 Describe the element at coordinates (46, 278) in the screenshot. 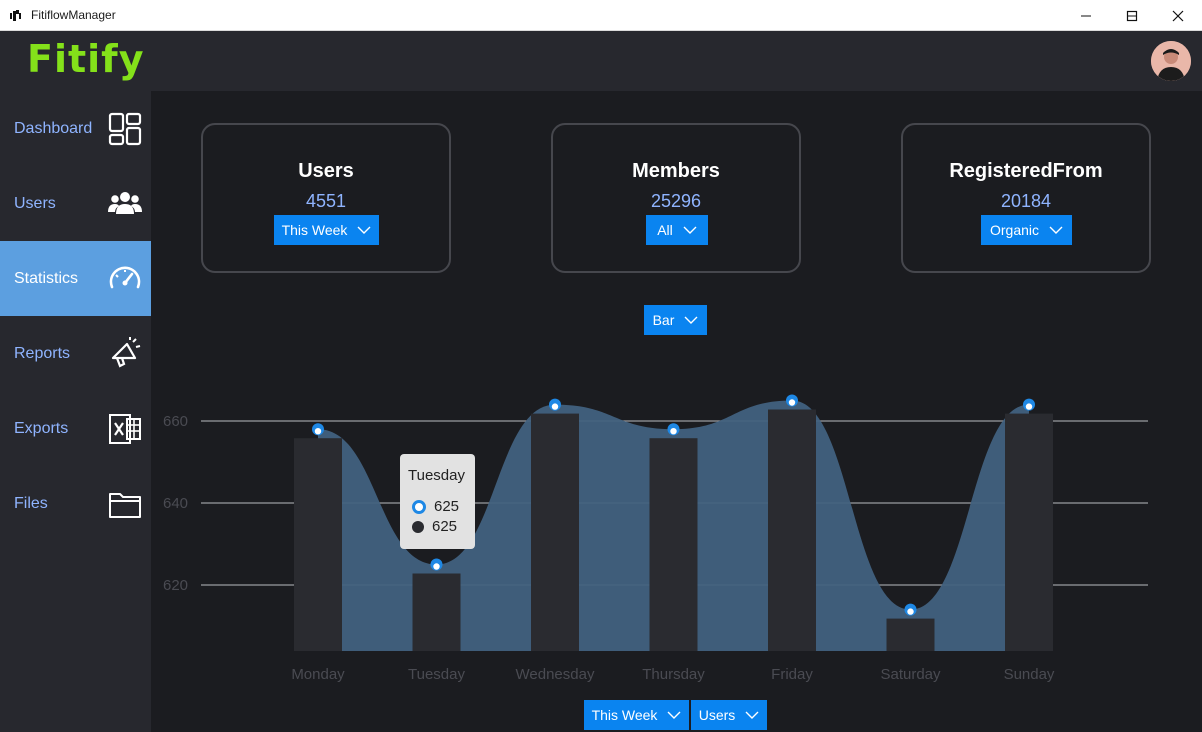

I see `sidebar-item-label: Statistics` at that location.